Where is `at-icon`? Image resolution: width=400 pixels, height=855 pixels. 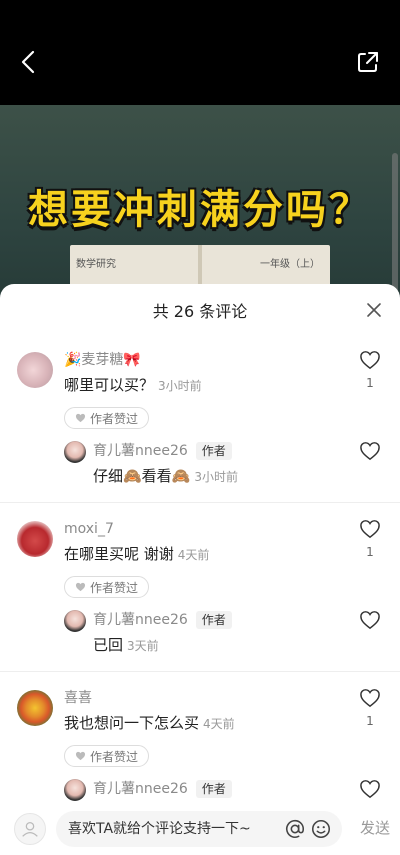 at-icon is located at coordinates (295, 828).